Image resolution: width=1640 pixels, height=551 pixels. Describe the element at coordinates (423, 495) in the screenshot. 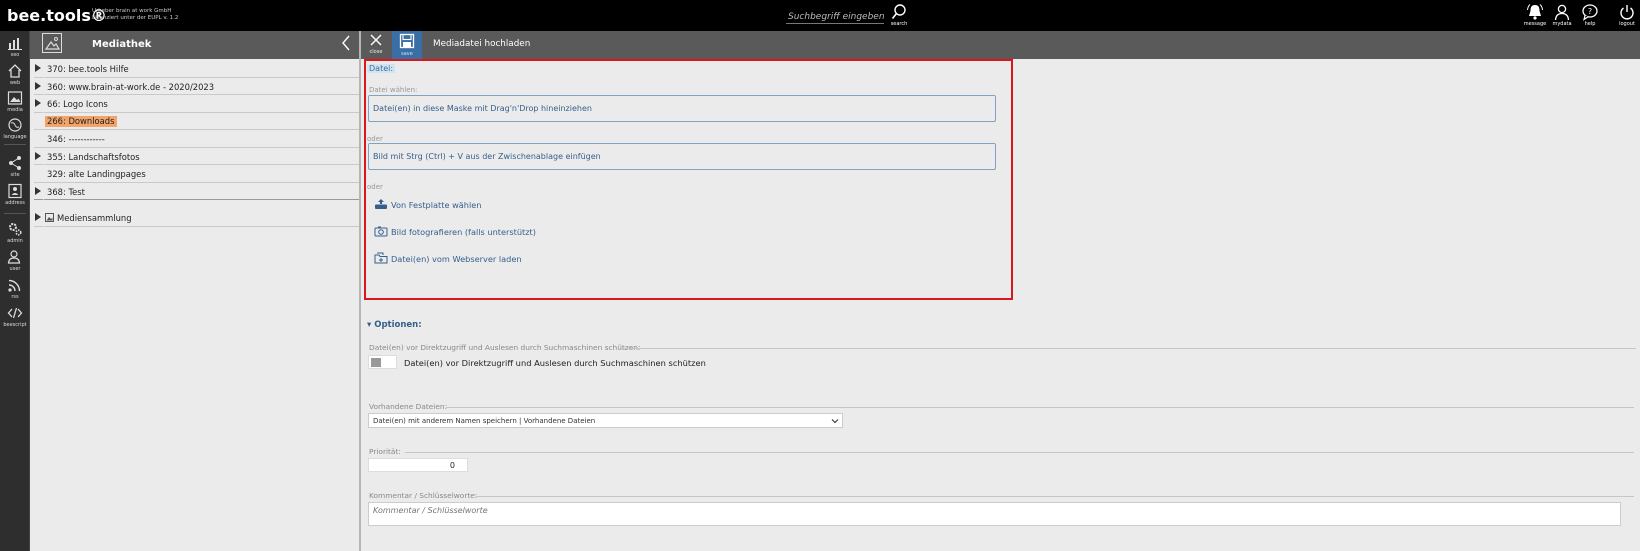

I see `comment-label: Kommentar / Schlüsselworte:` at that location.